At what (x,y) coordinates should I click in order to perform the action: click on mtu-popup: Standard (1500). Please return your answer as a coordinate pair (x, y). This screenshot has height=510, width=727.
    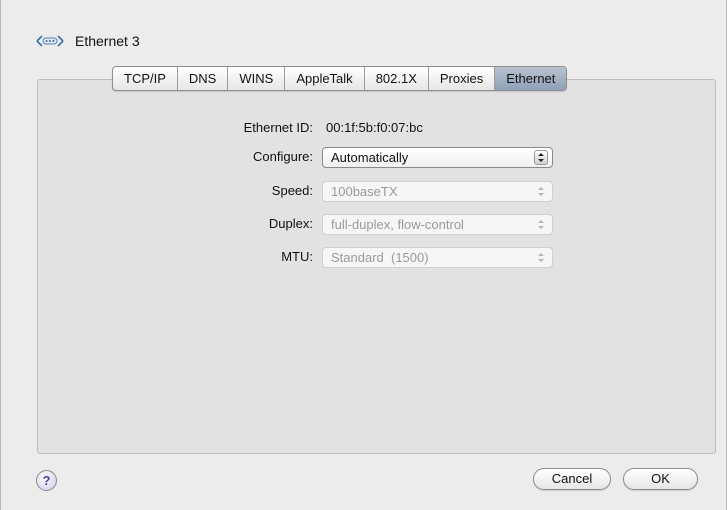
    Looking at the image, I should click on (437, 257).